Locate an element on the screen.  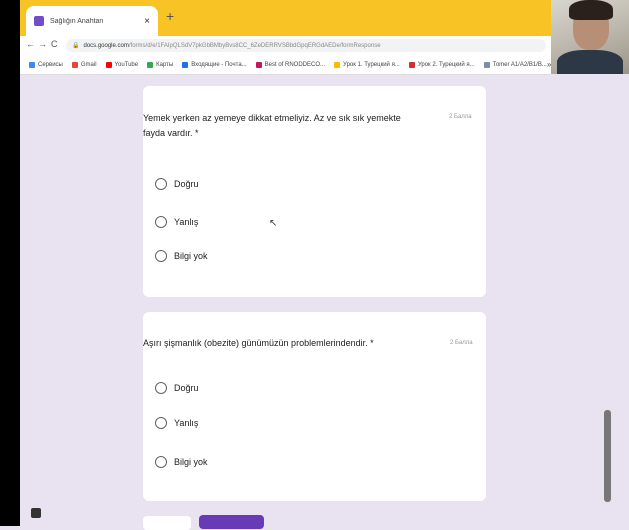
new-tab-icon: + is located at coordinates (170, 16).